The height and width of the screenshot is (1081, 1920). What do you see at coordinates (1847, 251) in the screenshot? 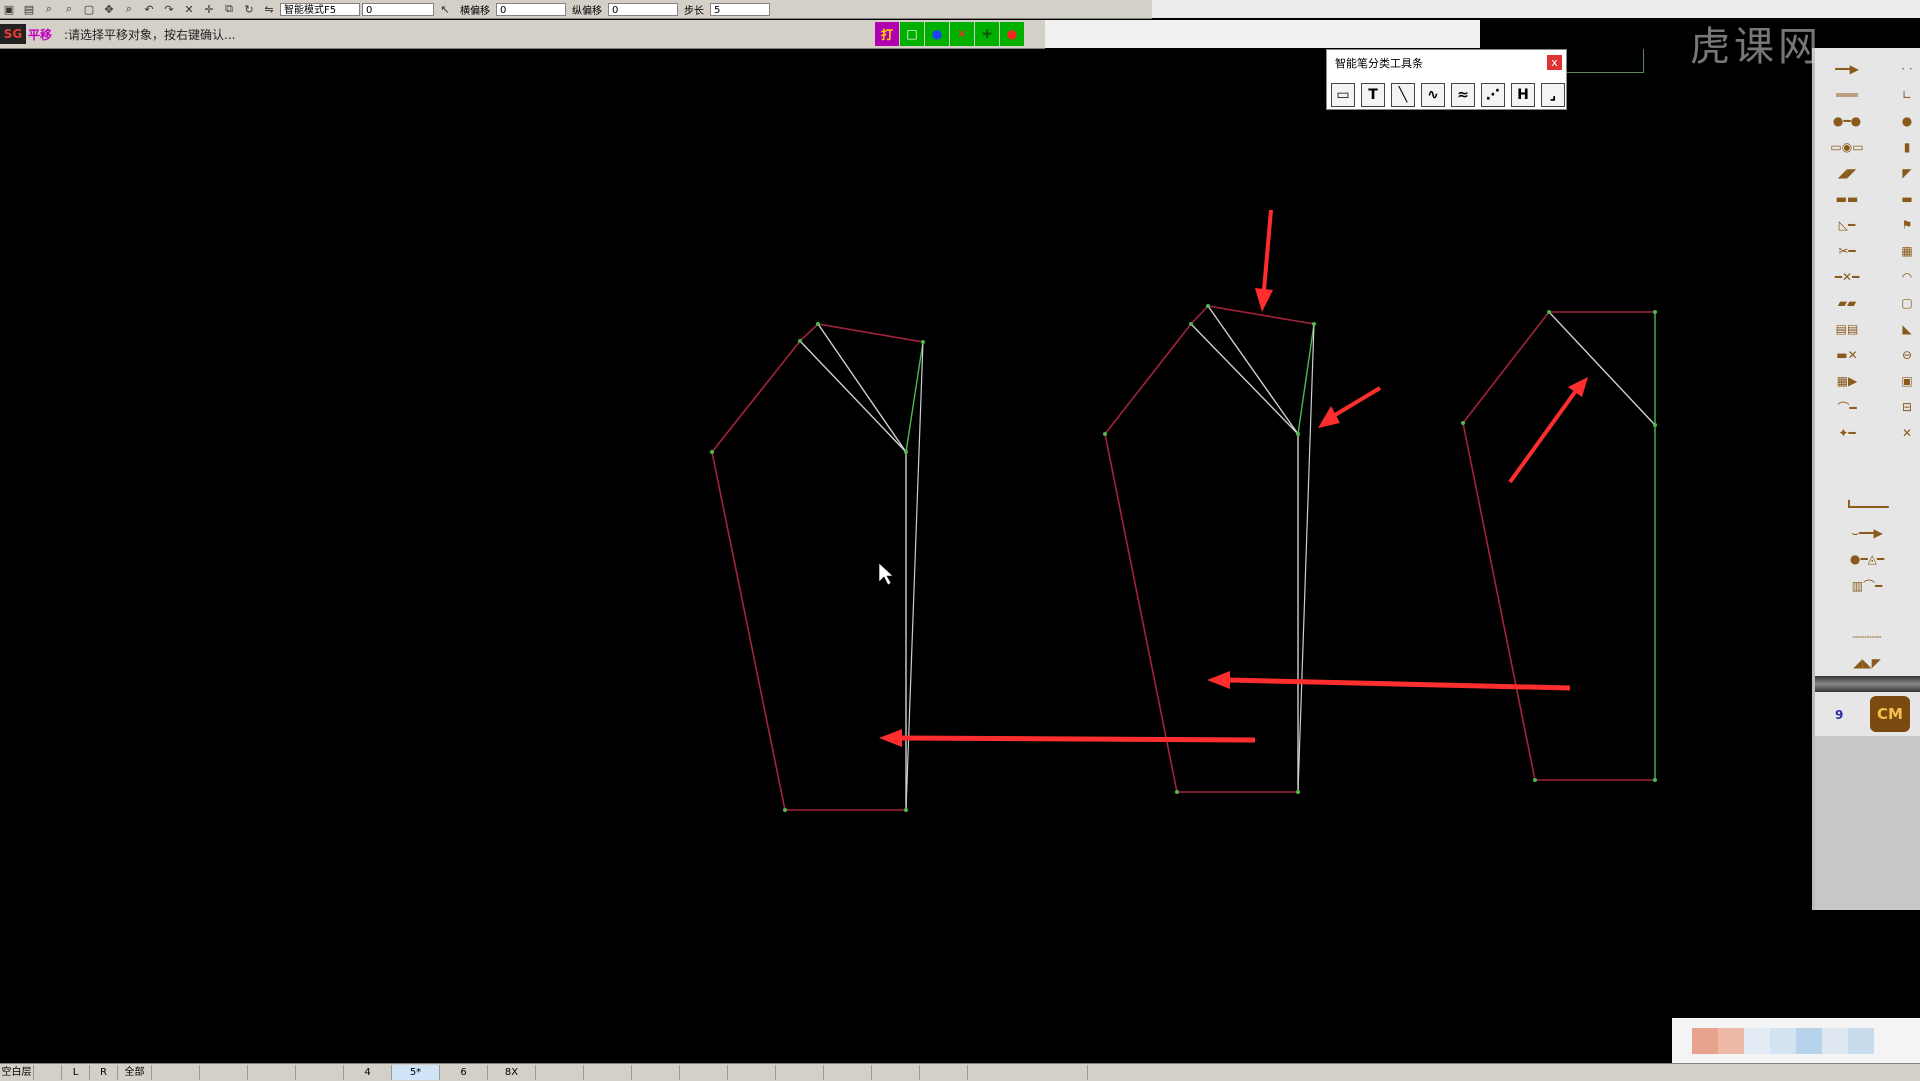
I see `scissors-tool-icon: ✂━` at bounding box center [1847, 251].